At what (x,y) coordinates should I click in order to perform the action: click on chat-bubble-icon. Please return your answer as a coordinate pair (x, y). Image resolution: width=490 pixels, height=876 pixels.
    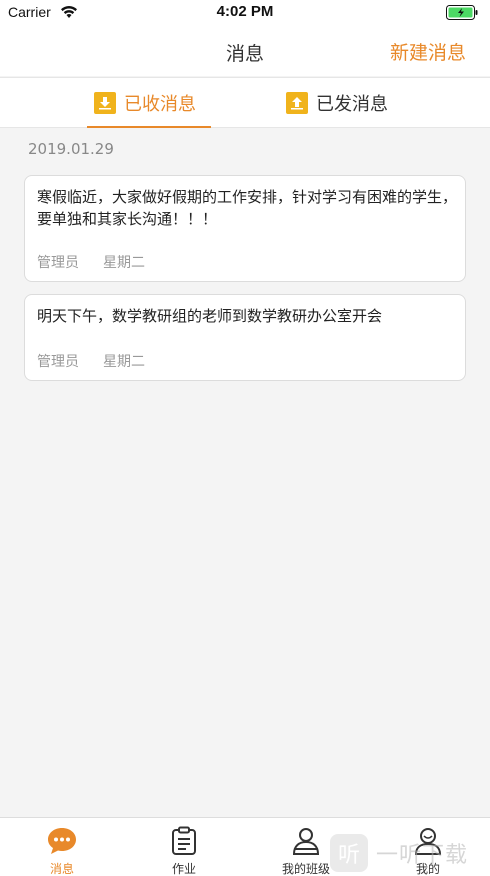
    Looking at the image, I should click on (62, 841).